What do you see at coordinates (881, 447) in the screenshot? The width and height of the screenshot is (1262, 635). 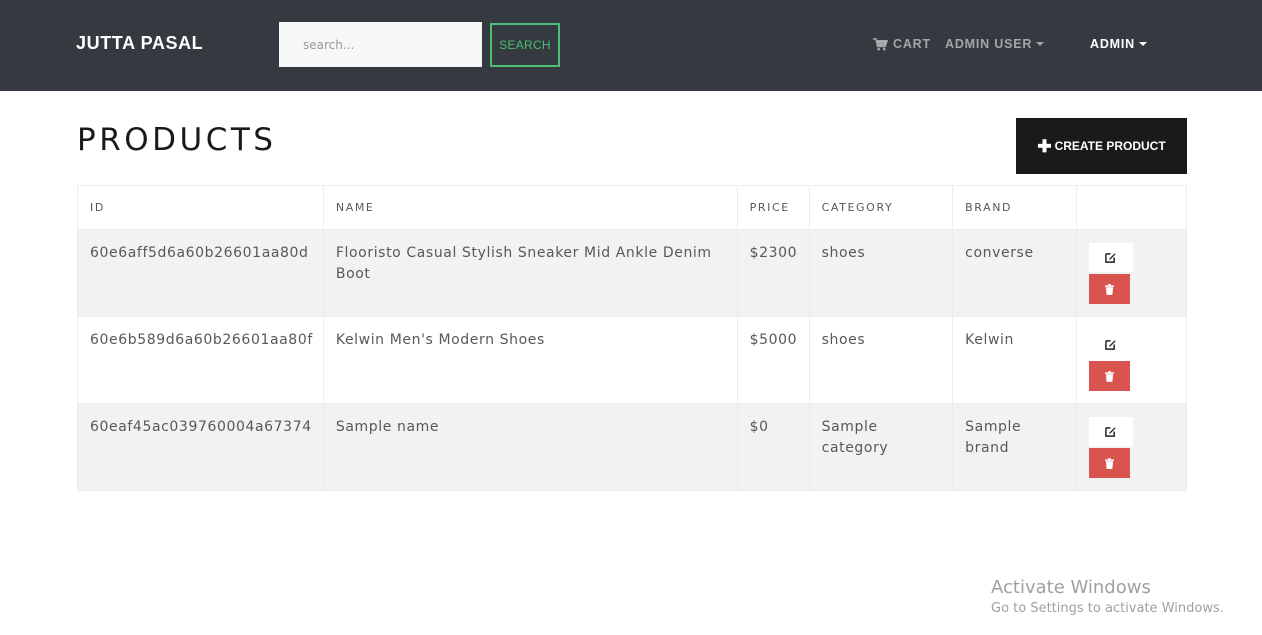 I see `cell-category: Sample category` at bounding box center [881, 447].